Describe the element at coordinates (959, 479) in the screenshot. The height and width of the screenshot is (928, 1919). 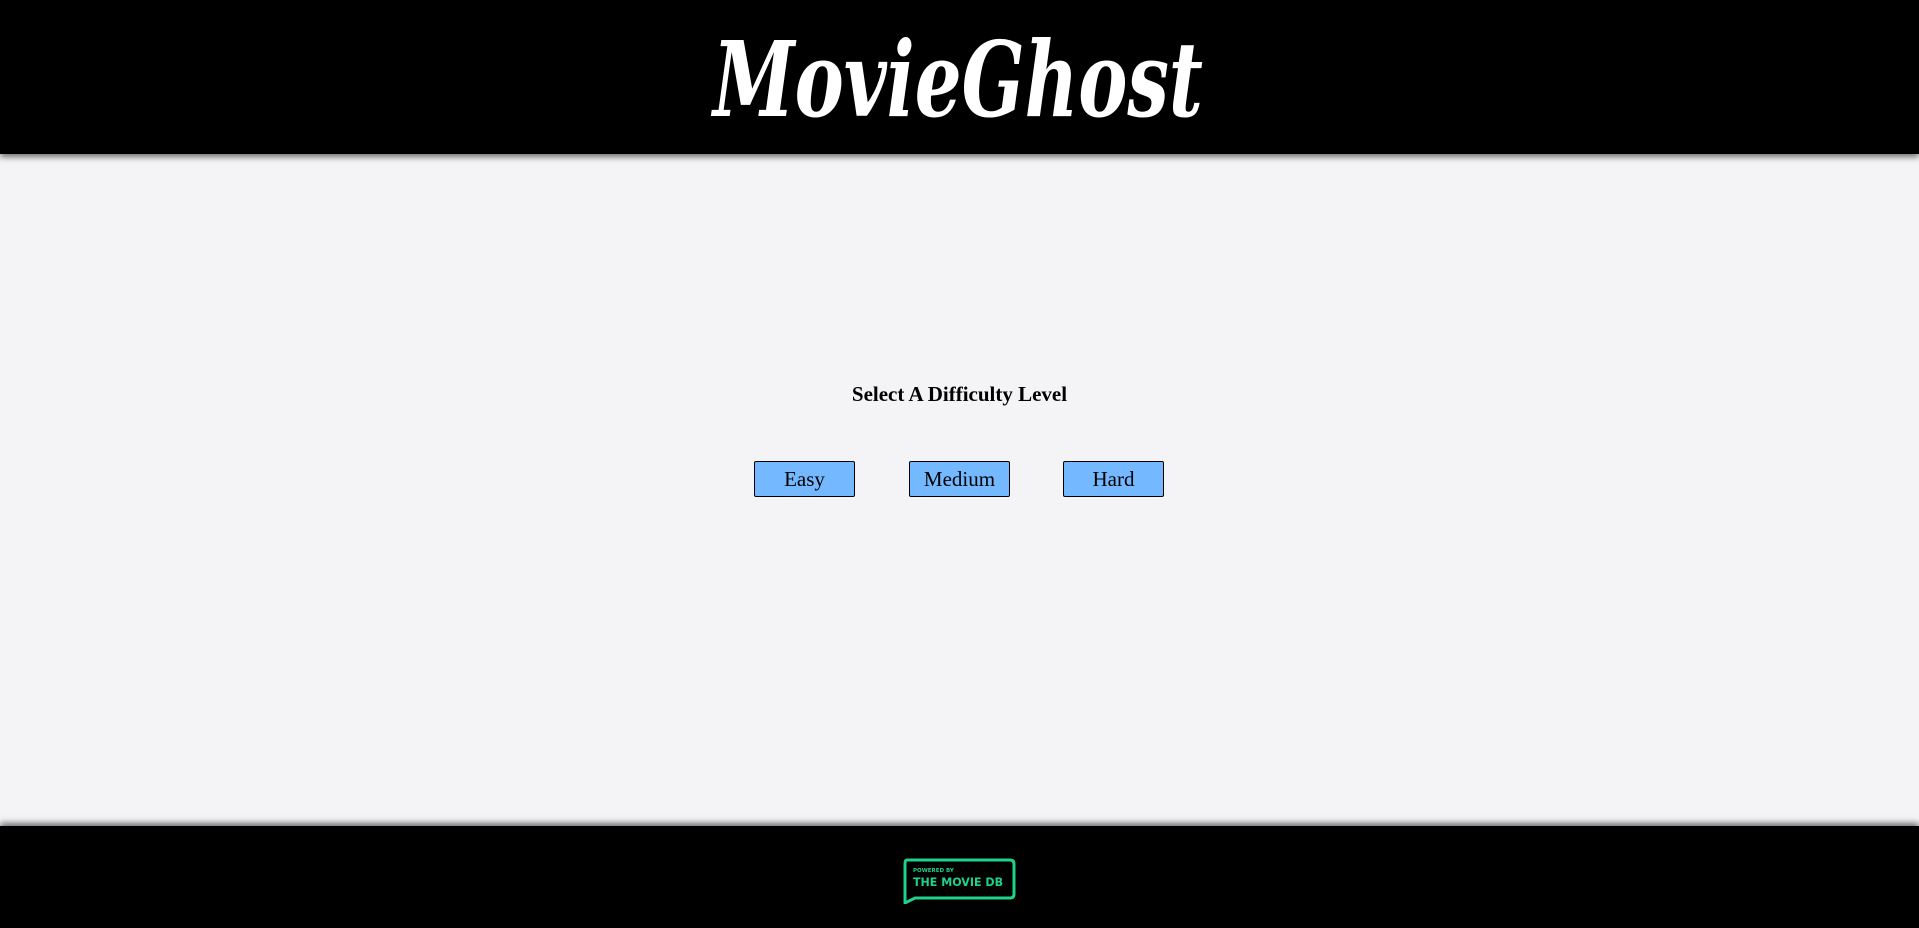
I see `medium-button: Medium` at that location.